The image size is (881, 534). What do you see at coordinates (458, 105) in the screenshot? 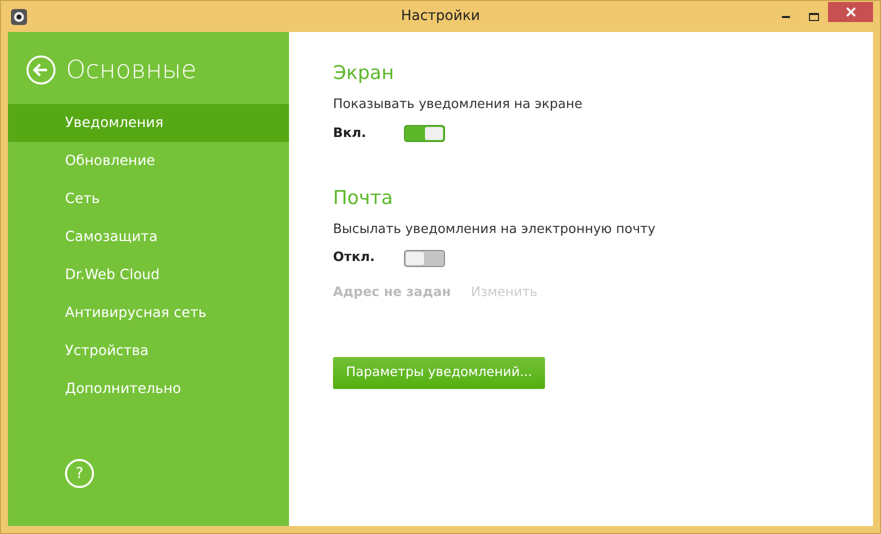
I see `section-description: Показывать уведомления на экране` at bounding box center [458, 105].